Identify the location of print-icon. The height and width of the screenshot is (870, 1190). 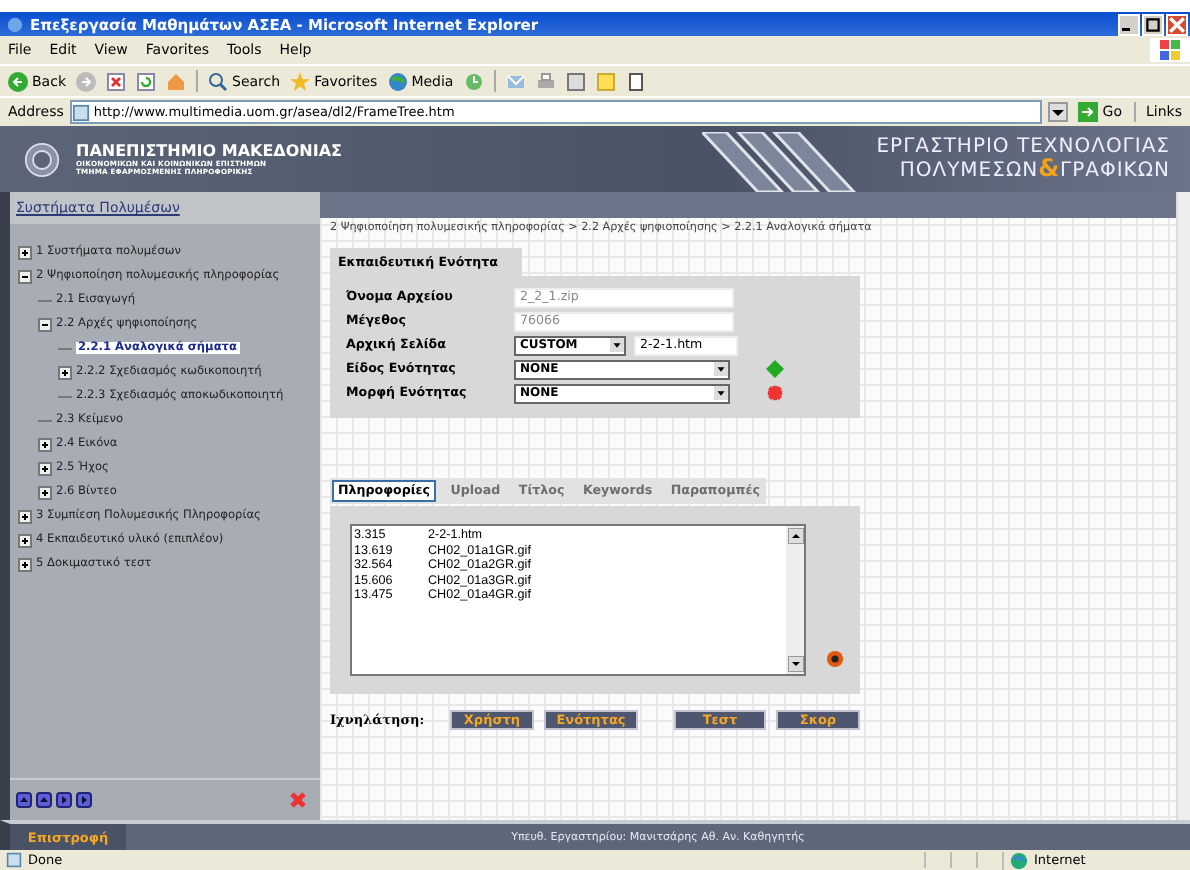
(545, 81).